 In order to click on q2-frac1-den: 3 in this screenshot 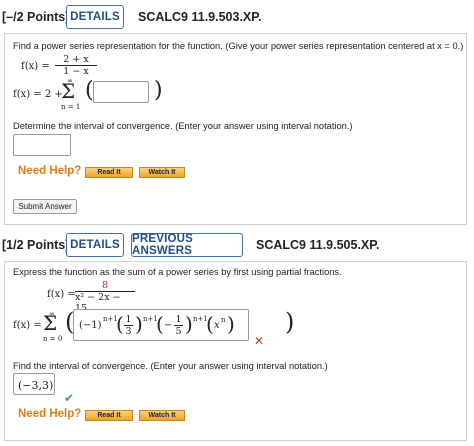, I will do `click(128, 331)`.